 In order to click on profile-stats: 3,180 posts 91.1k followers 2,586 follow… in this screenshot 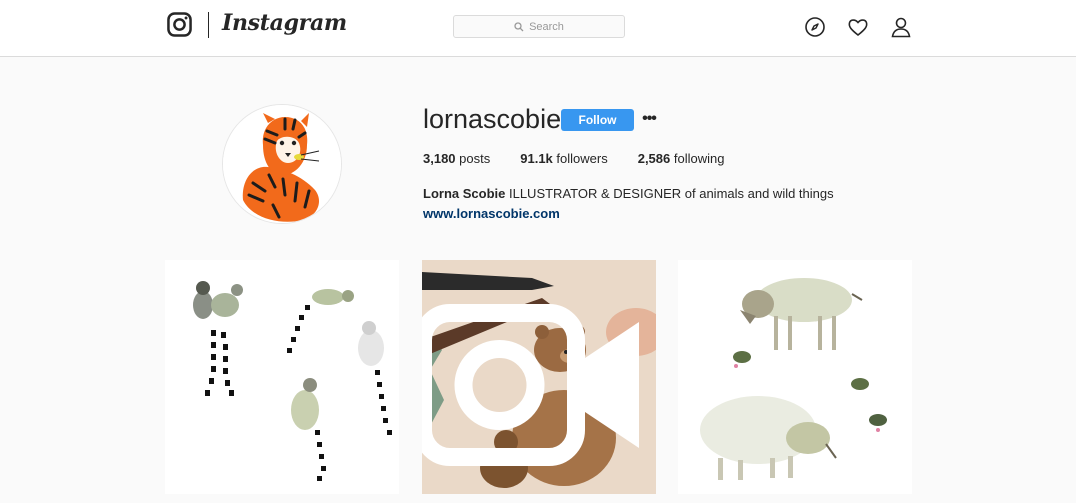, I will do `click(588, 158)`.